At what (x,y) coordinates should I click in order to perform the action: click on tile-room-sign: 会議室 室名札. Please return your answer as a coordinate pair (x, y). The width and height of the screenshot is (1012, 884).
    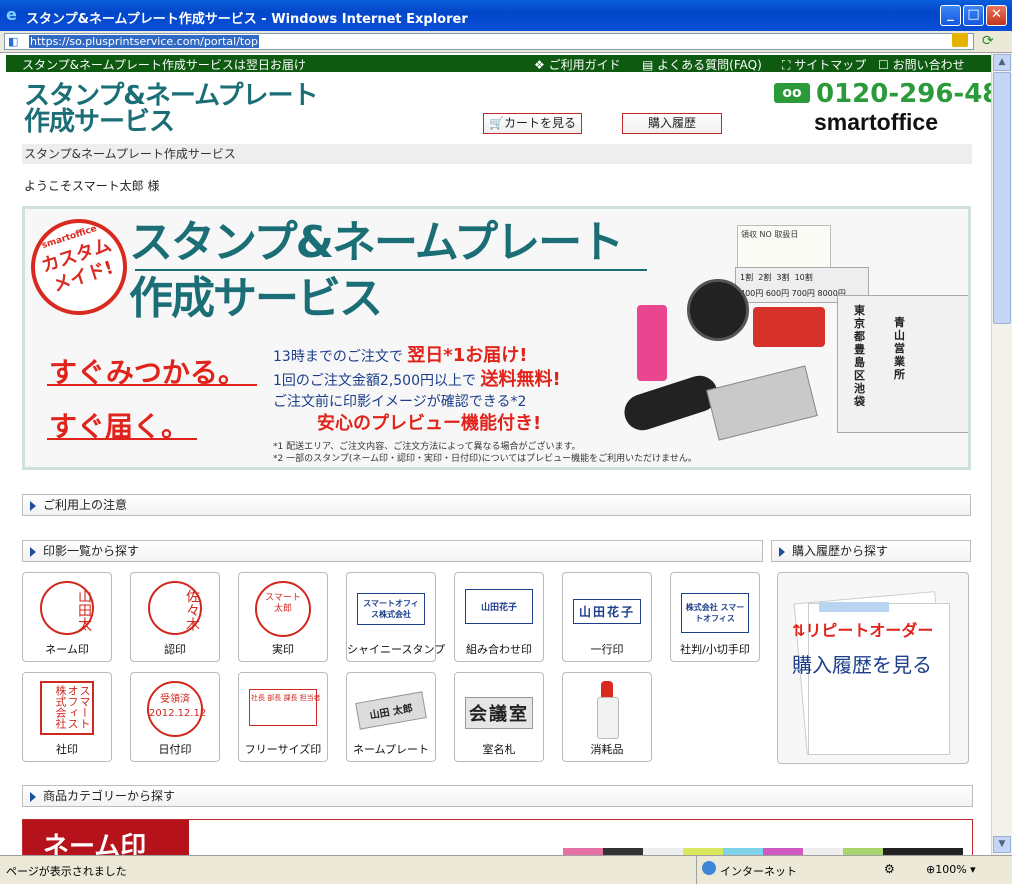
    Looking at the image, I should click on (499, 717).